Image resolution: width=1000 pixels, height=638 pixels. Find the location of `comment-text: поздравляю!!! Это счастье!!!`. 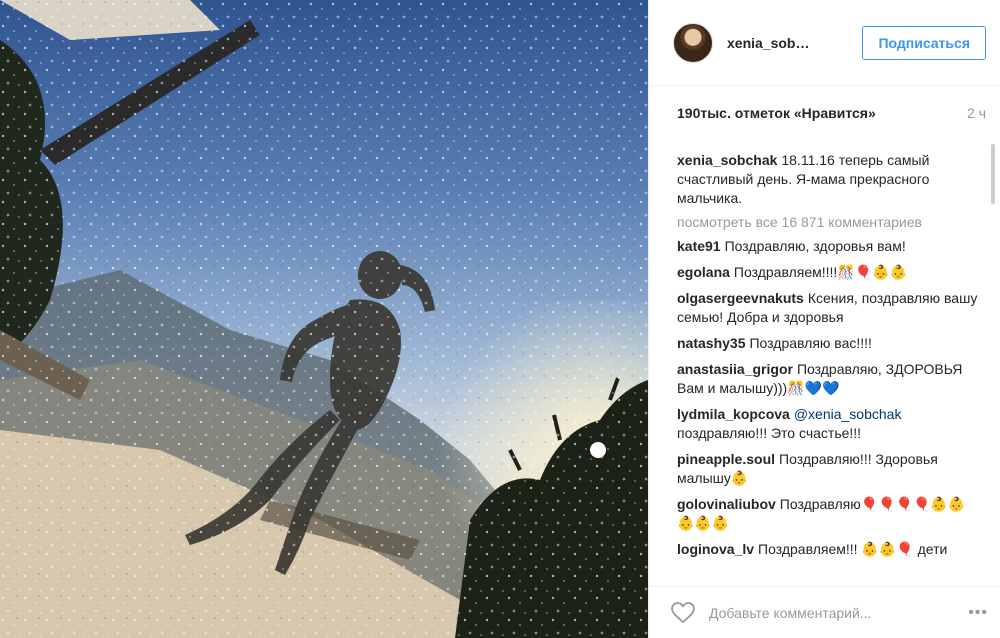

comment-text: поздравляю!!! Это счастье!!! is located at coordinates (769, 433).